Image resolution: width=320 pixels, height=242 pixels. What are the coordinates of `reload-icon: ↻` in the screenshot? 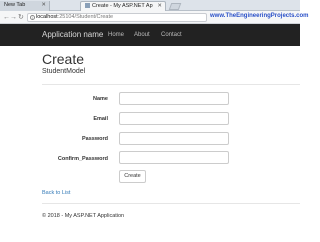 It's located at (21, 17).